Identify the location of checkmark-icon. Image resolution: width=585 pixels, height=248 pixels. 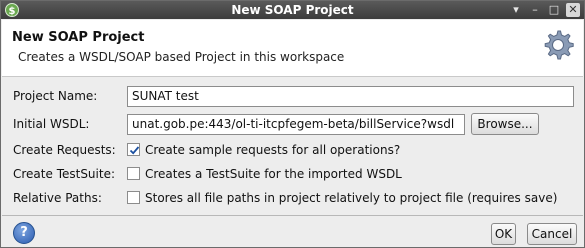
(134, 150).